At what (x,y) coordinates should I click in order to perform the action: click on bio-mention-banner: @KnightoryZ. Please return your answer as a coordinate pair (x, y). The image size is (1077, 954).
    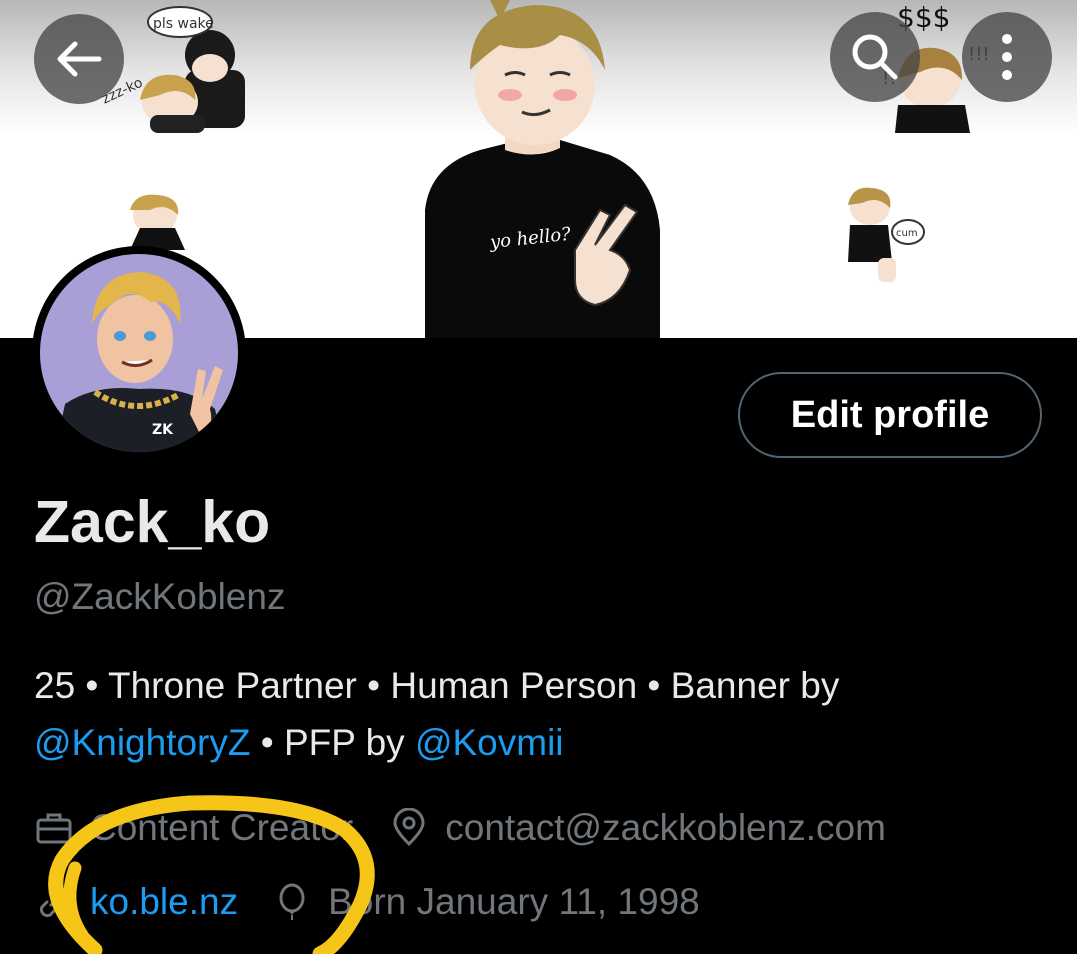
    Looking at the image, I should click on (142, 742).